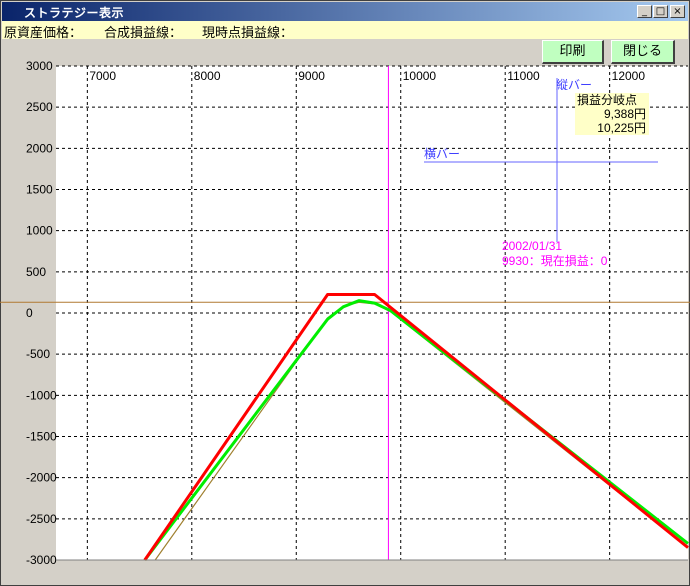 The height and width of the screenshot is (586, 690). I want to click on x-tick-label: 8000, so click(207, 76).